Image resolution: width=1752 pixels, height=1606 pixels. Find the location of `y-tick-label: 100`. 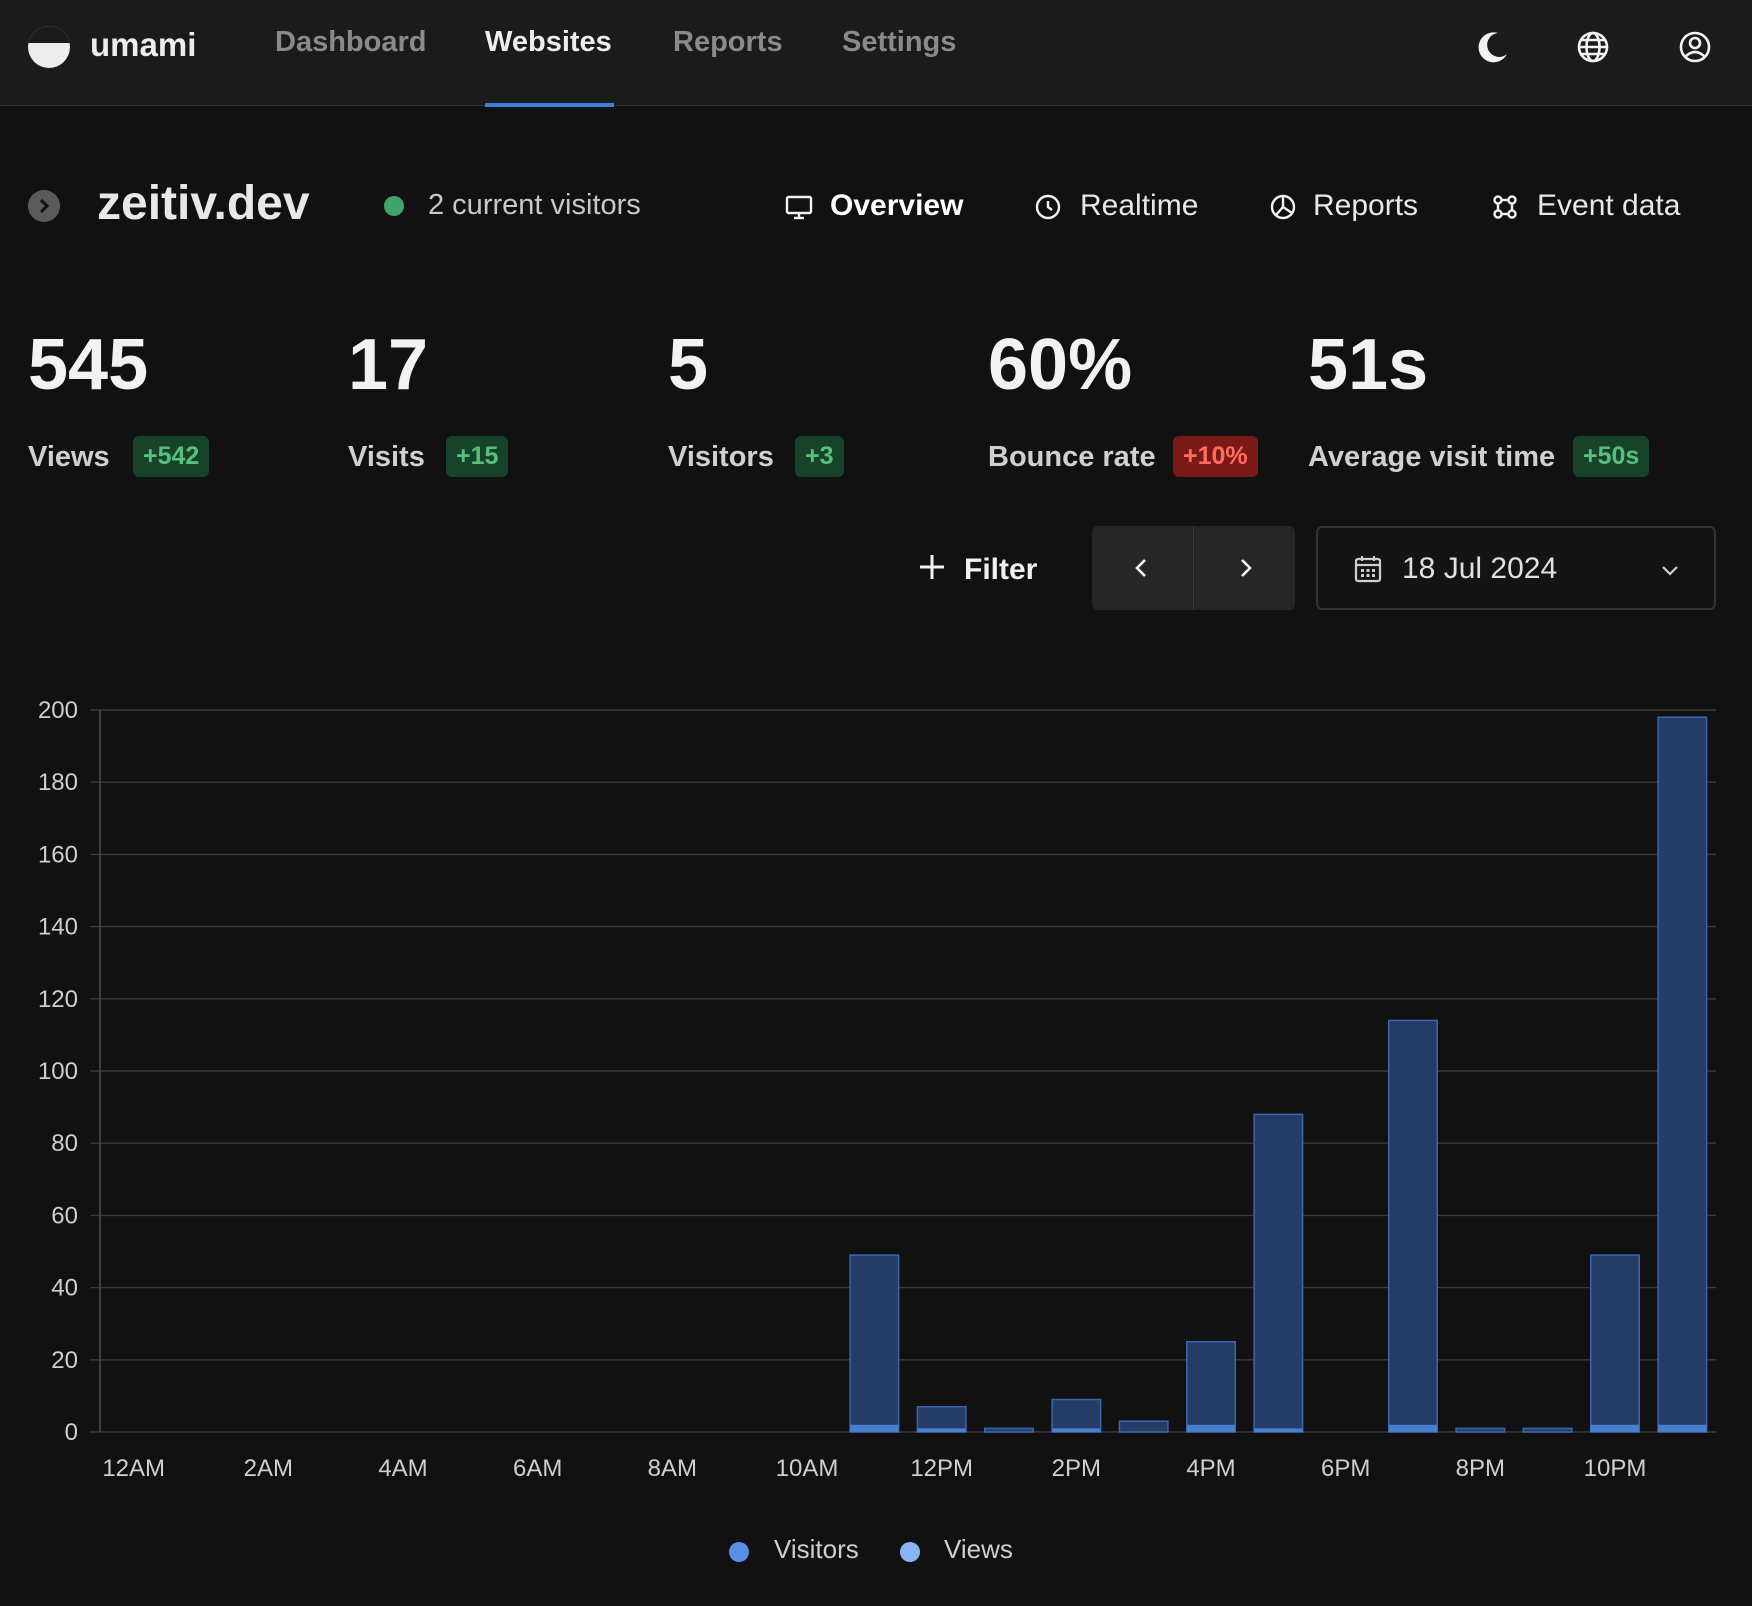

y-tick-label: 100 is located at coordinates (58, 1071).